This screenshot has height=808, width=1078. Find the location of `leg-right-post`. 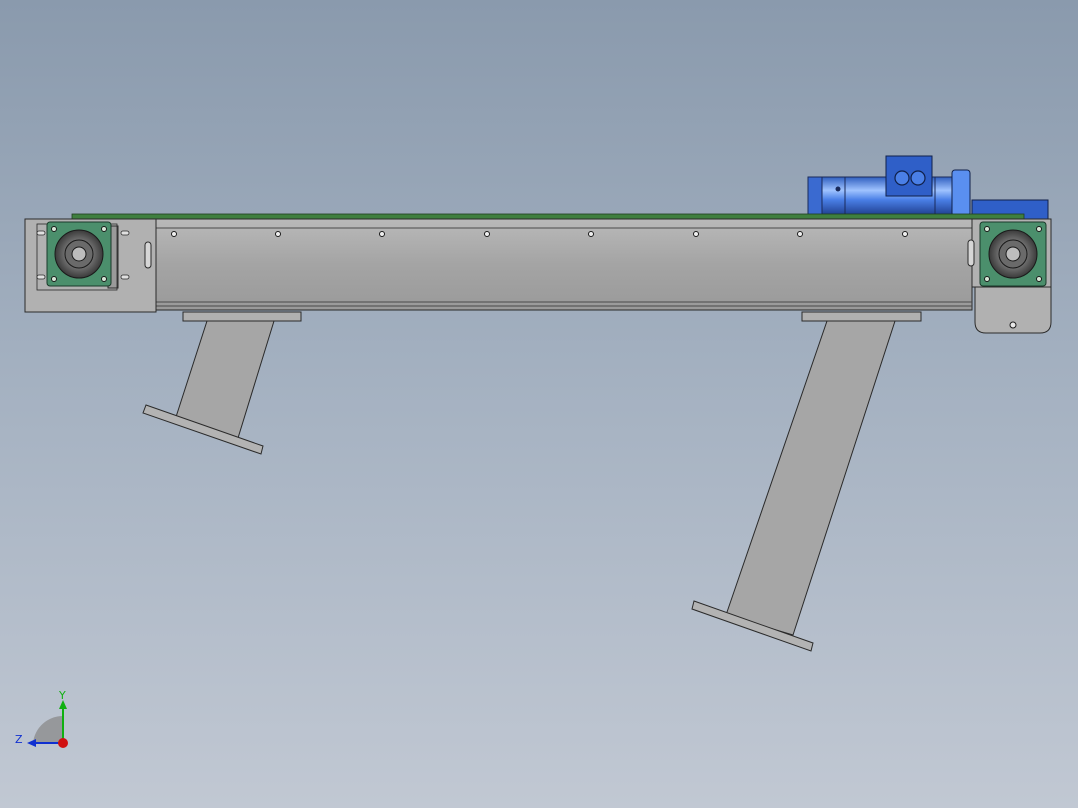

leg-right-post is located at coordinates (810, 478).